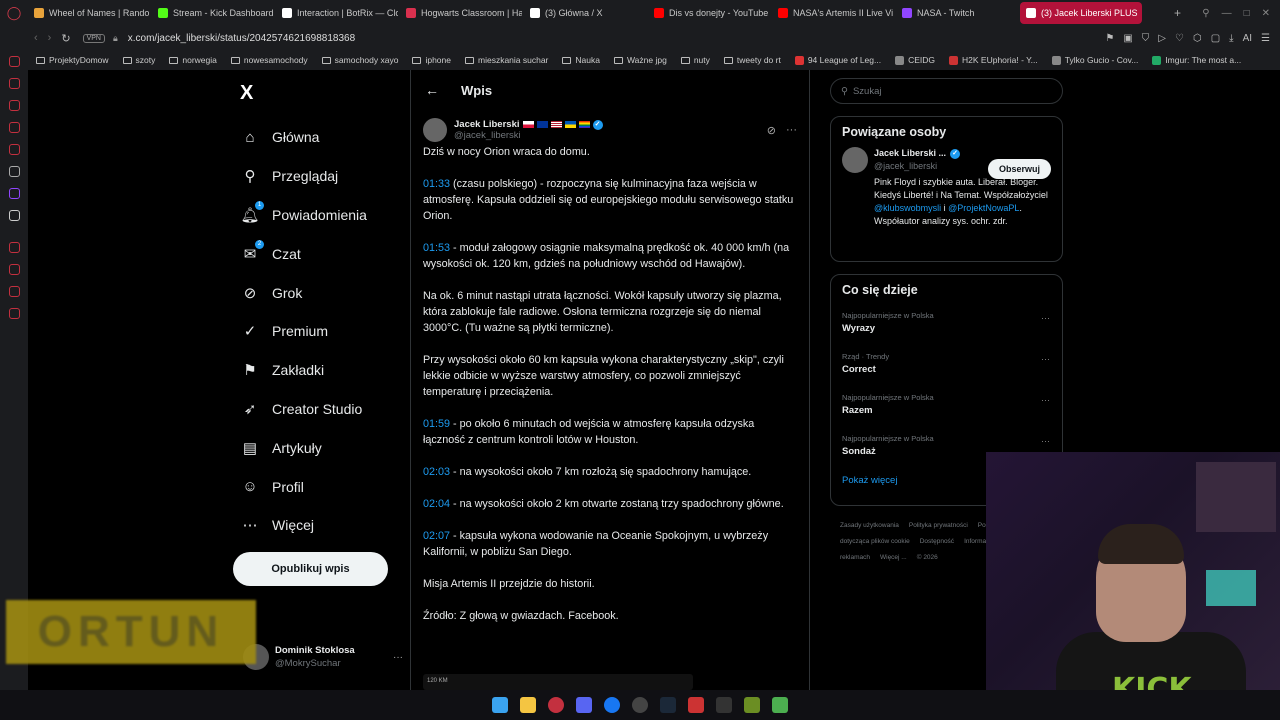 The image size is (1280, 720). I want to click on search-input: ⚲ Szukaj, so click(946, 91).